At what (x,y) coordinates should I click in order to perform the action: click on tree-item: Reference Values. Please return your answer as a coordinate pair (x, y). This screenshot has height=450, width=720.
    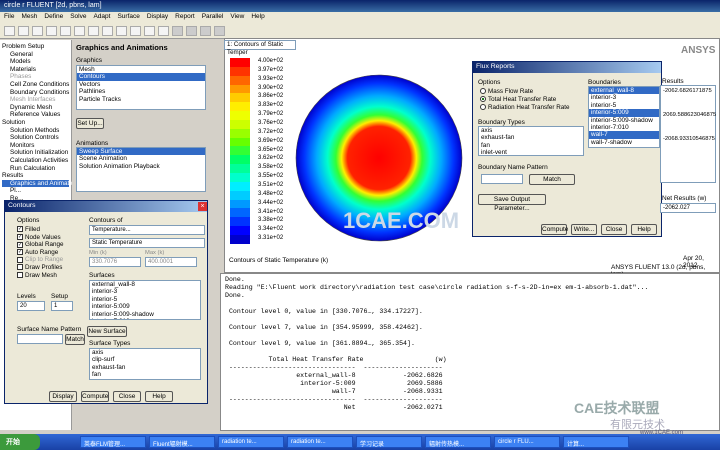
    Looking at the image, I should click on (35, 115).